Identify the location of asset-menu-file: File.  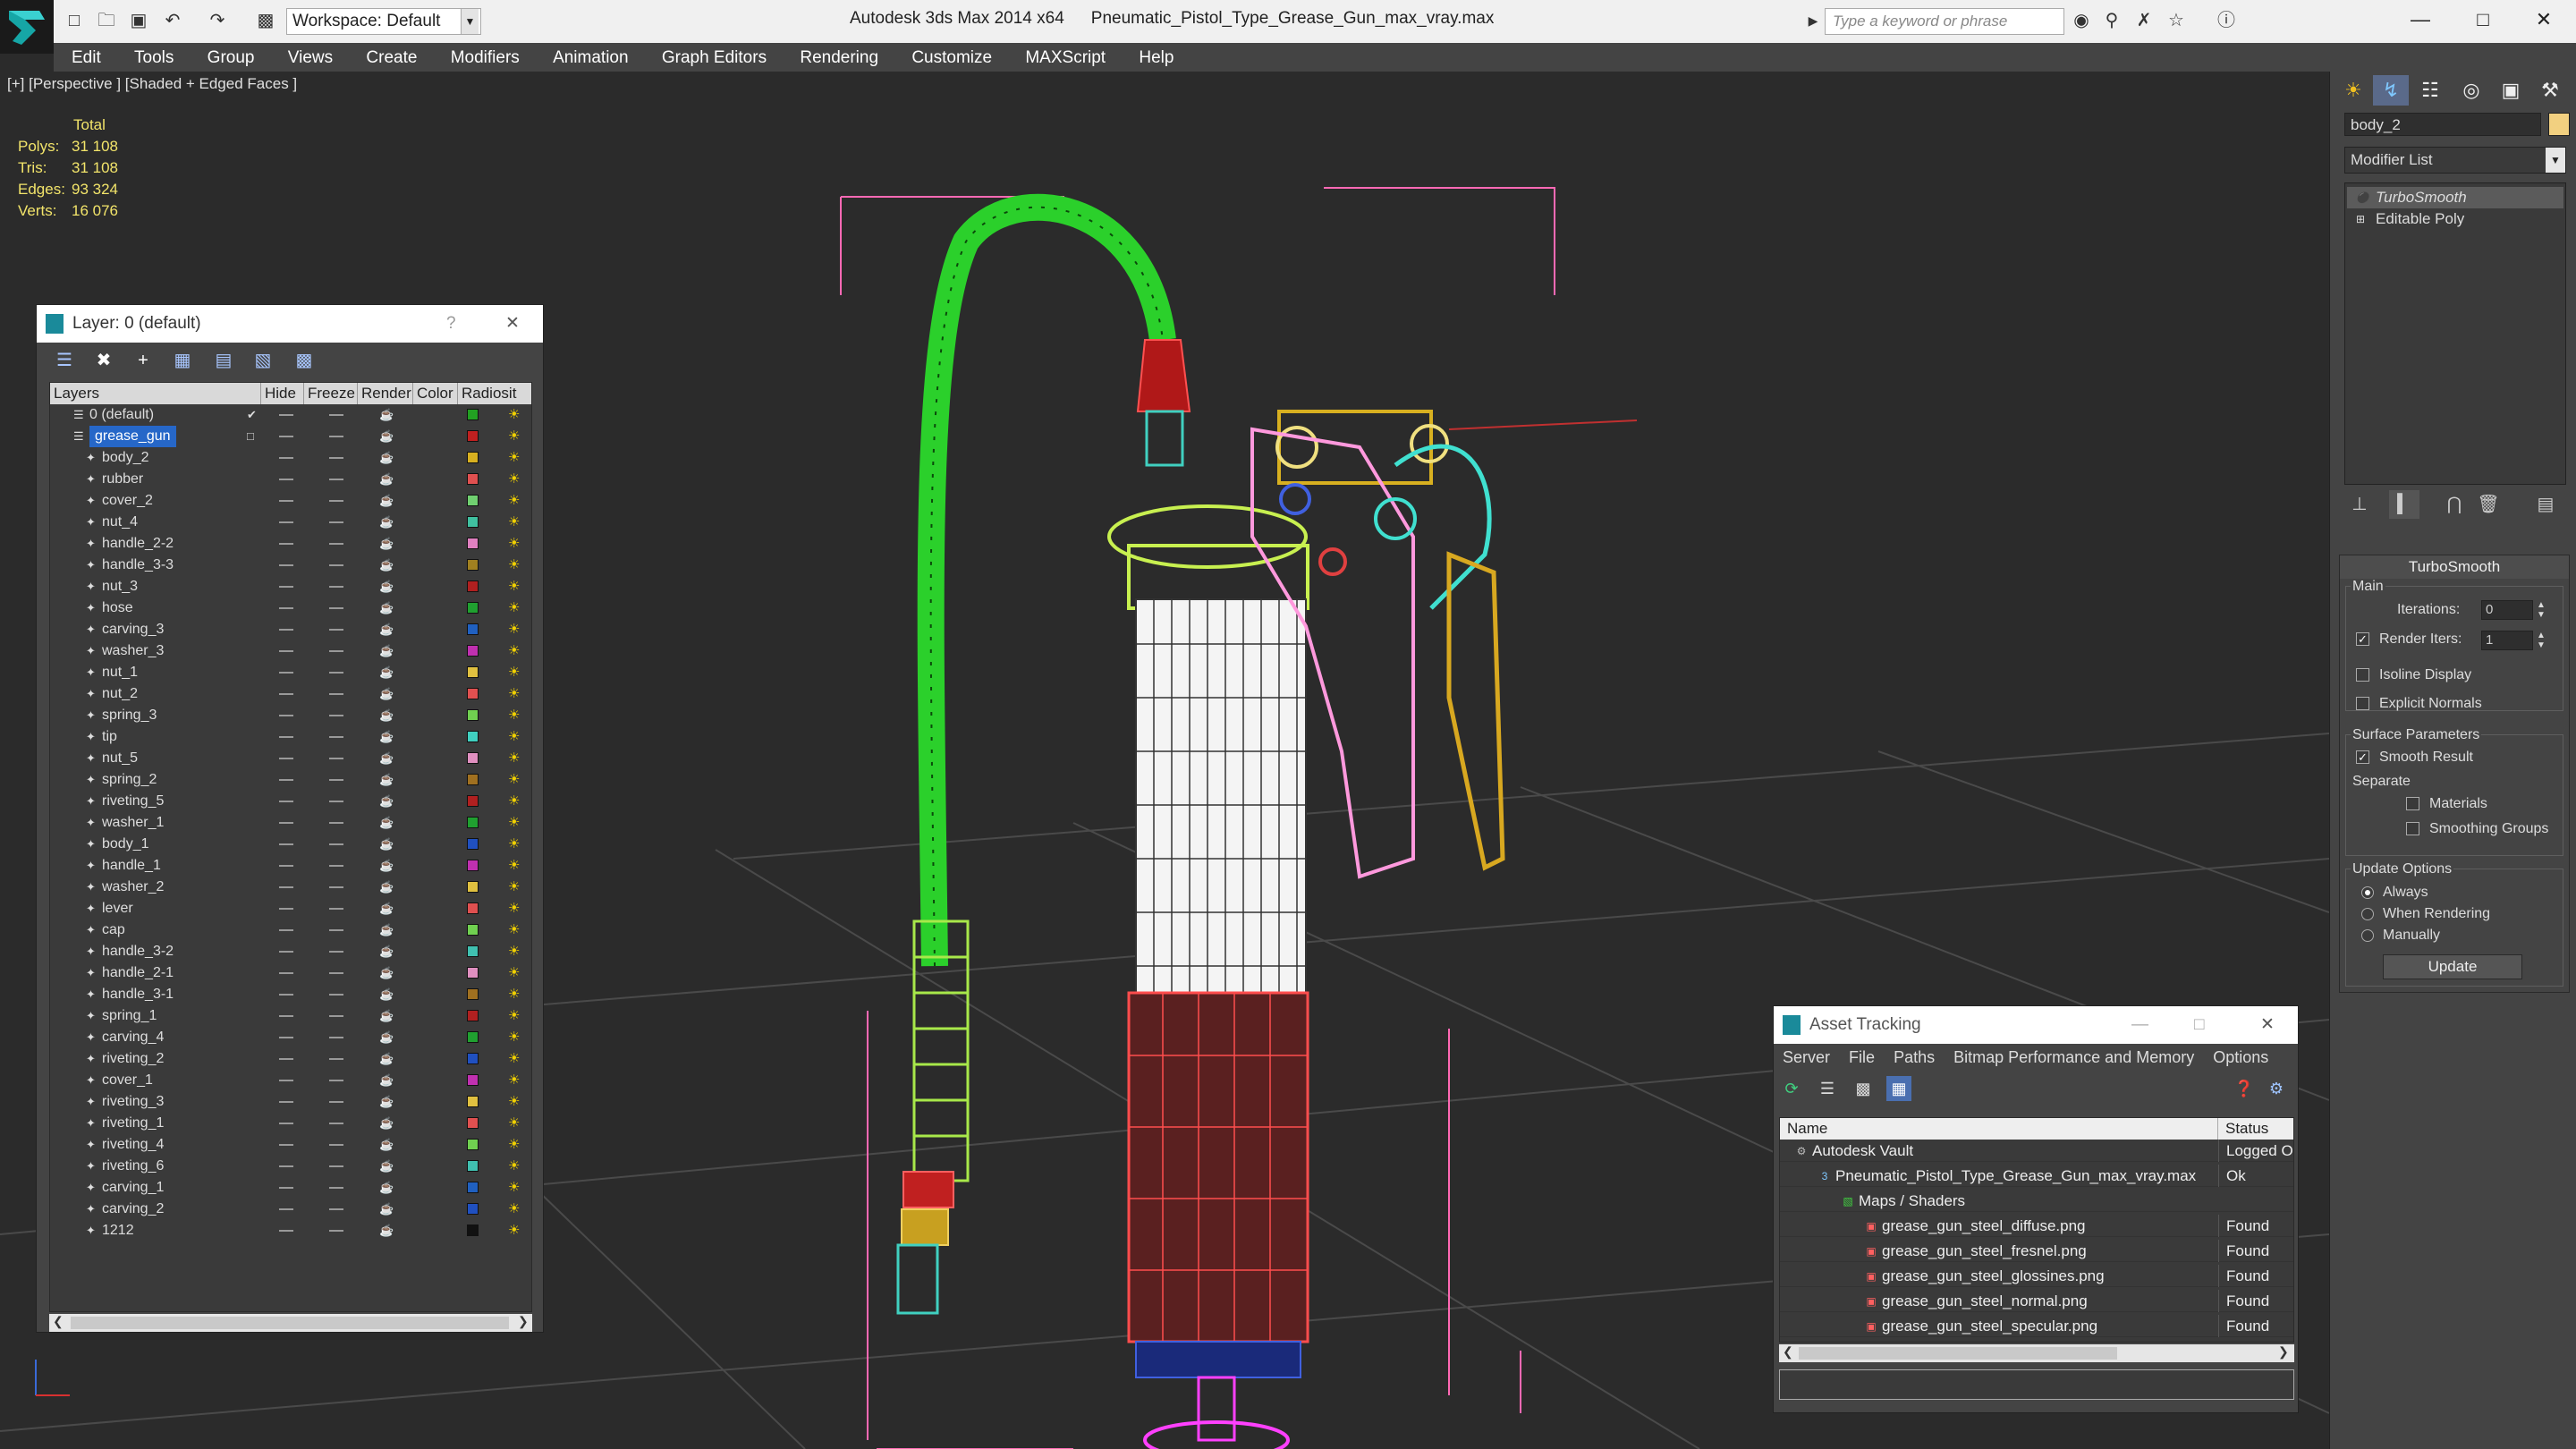
(1860, 1057).